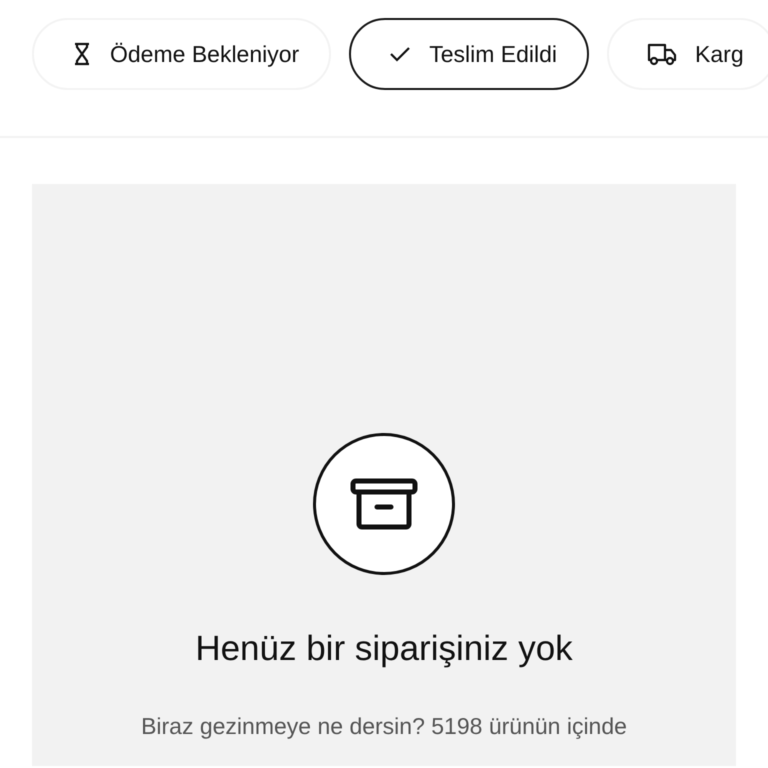  What do you see at coordinates (384, 726) in the screenshot?
I see `empty-state-message: Biraz gezinmeye ne dersin? 5198 ürünün içinde` at bounding box center [384, 726].